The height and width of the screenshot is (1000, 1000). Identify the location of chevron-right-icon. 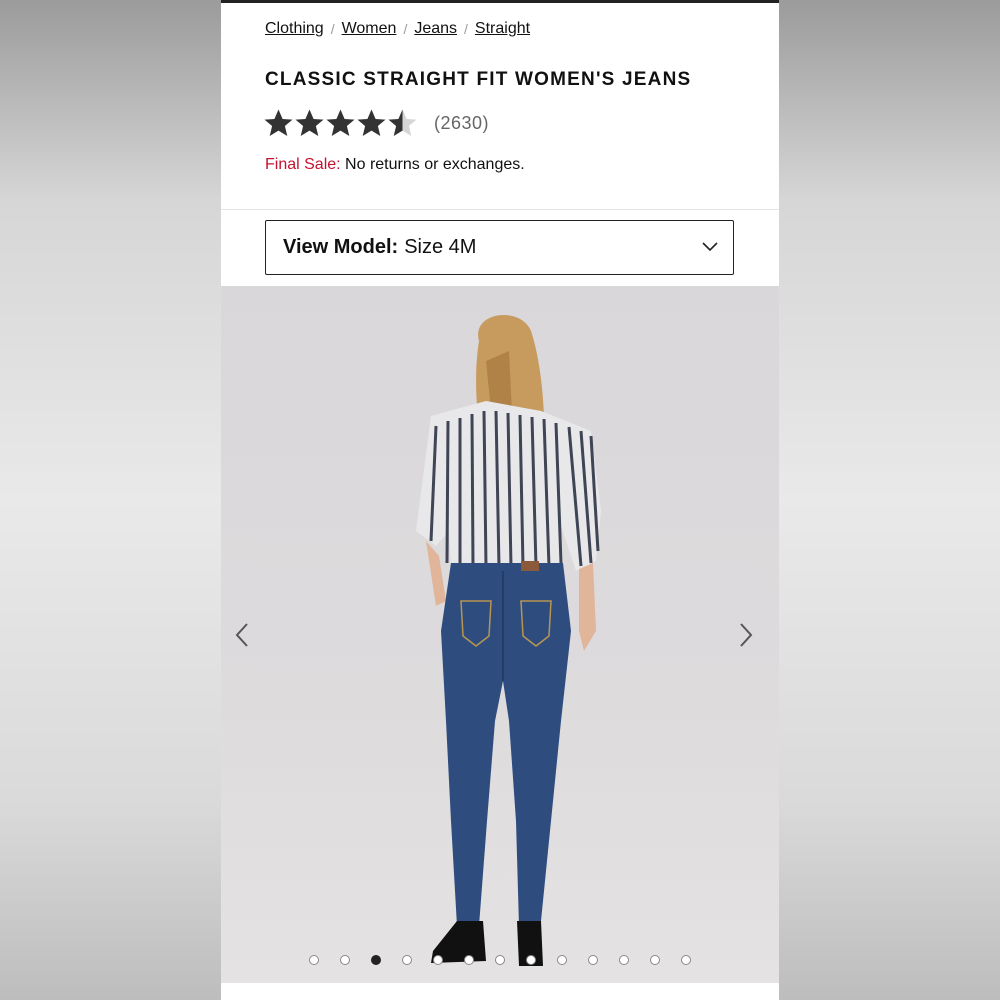
(746, 635).